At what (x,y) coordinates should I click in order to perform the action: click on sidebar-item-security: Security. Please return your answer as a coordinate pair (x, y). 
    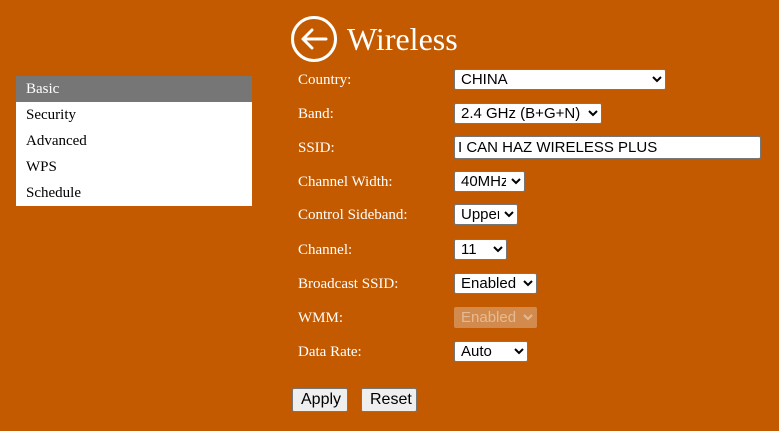
    Looking at the image, I should click on (134, 115).